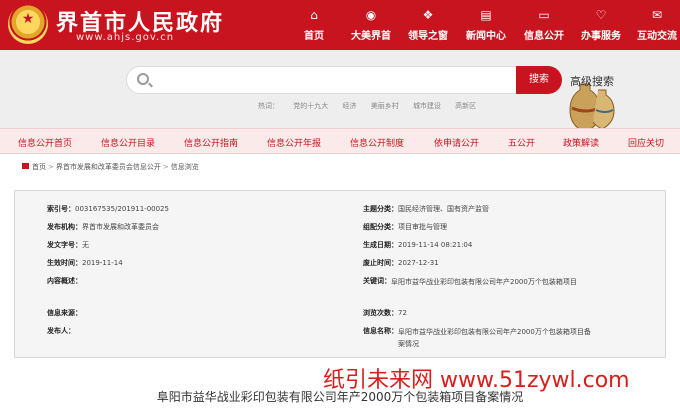 Image resolution: width=680 pixels, height=419 pixels. What do you see at coordinates (426, 209) in the screenshot?
I see `meta-subject: 主题分类：国民经济管理、国有资产监管` at bounding box center [426, 209].